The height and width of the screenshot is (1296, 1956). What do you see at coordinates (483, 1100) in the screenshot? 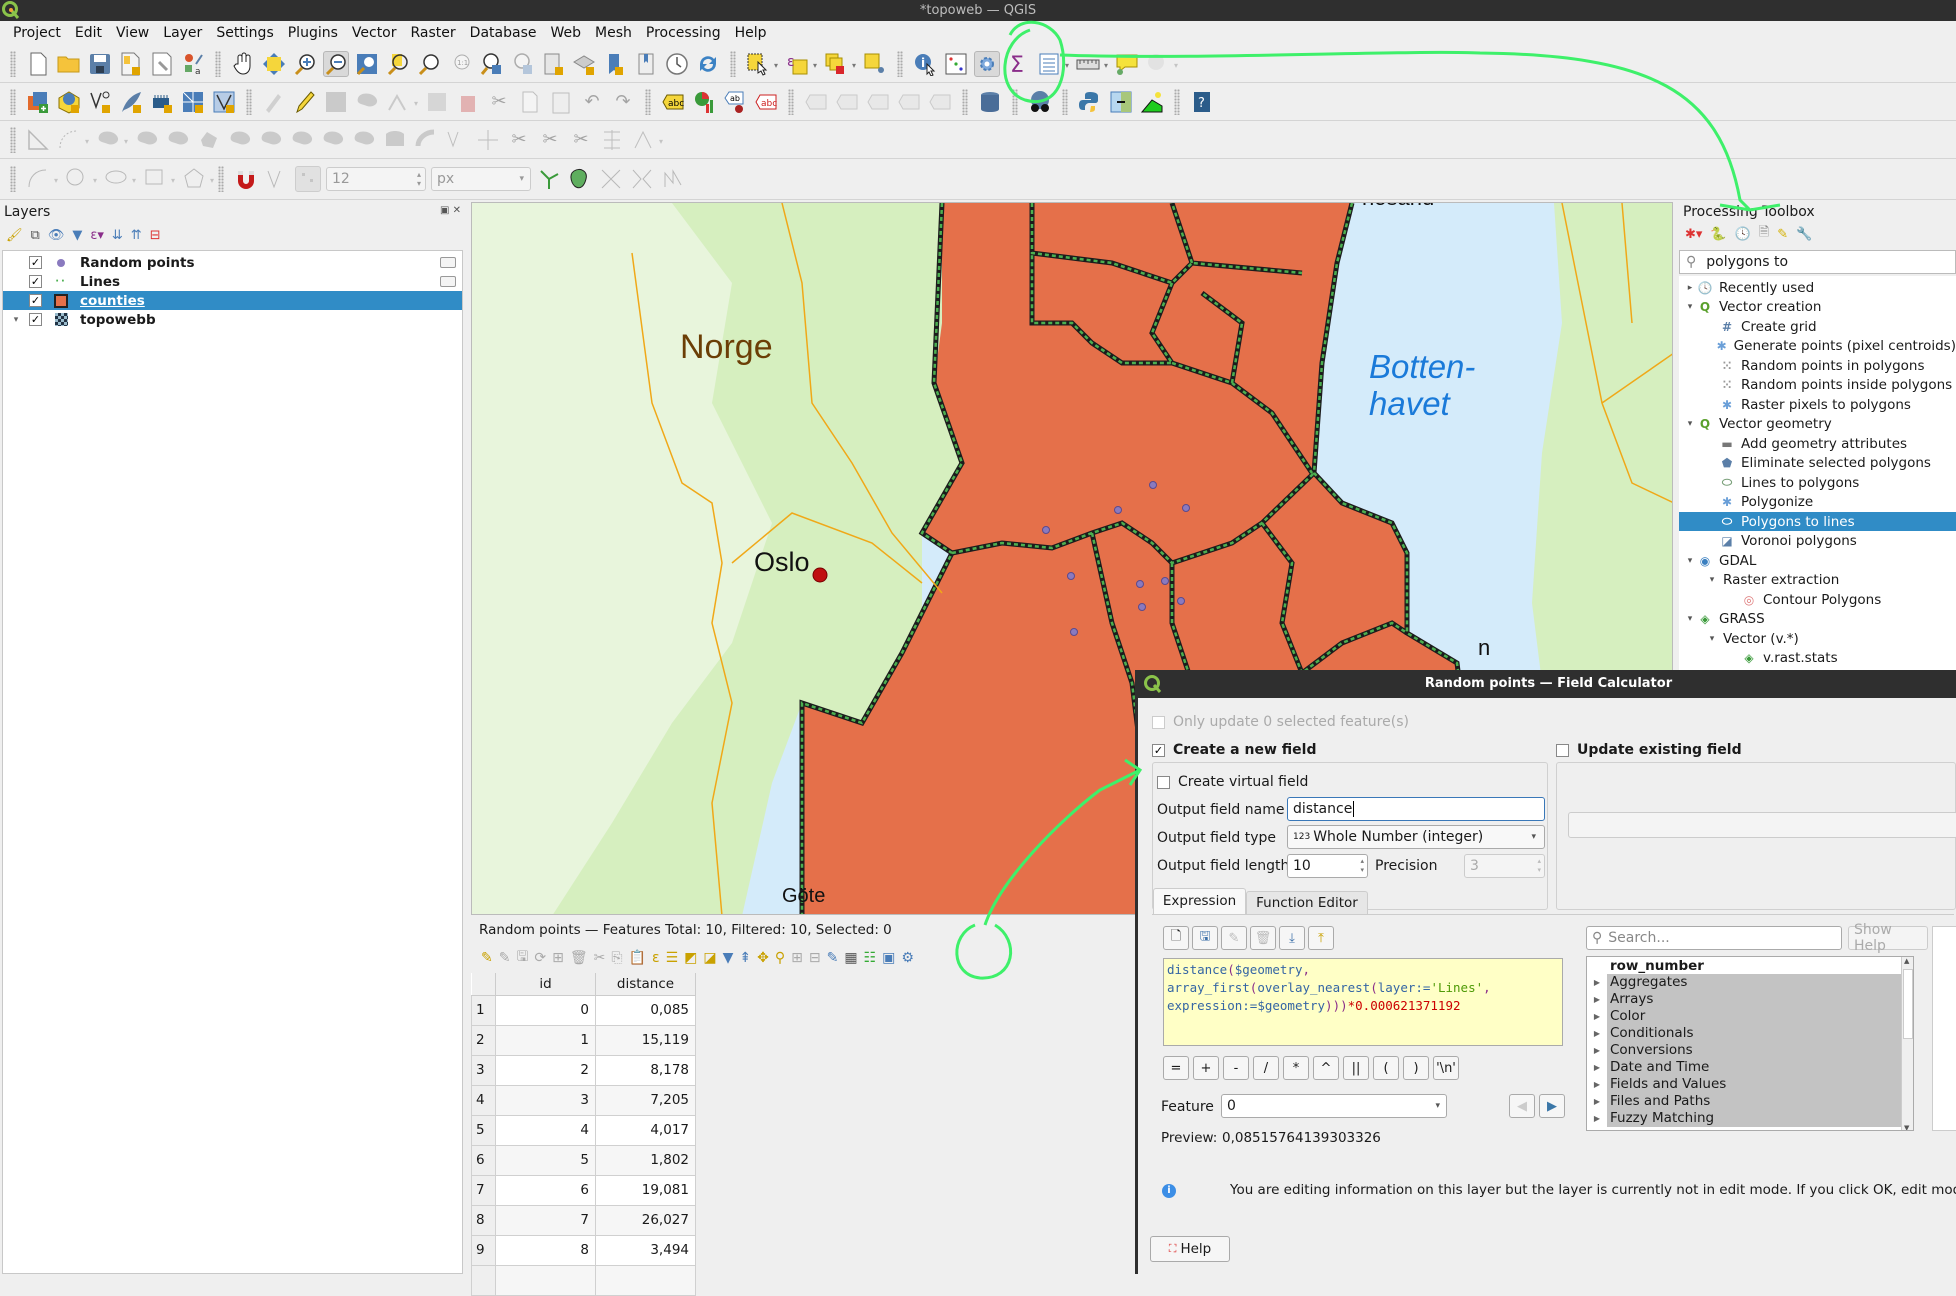
I see `row-number: 4` at bounding box center [483, 1100].